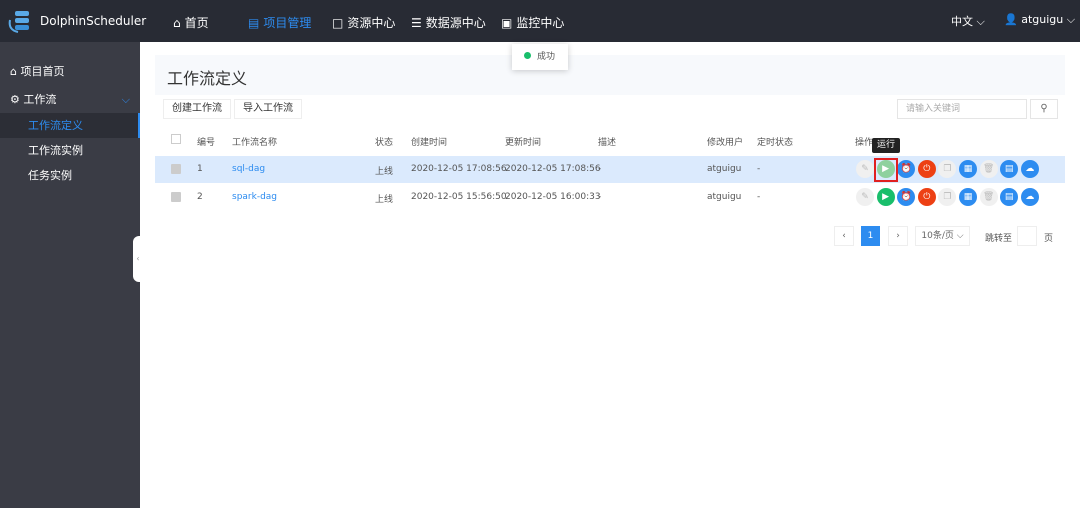  What do you see at coordinates (200, 169) in the screenshot?
I see `cell-id: 1` at bounding box center [200, 169].